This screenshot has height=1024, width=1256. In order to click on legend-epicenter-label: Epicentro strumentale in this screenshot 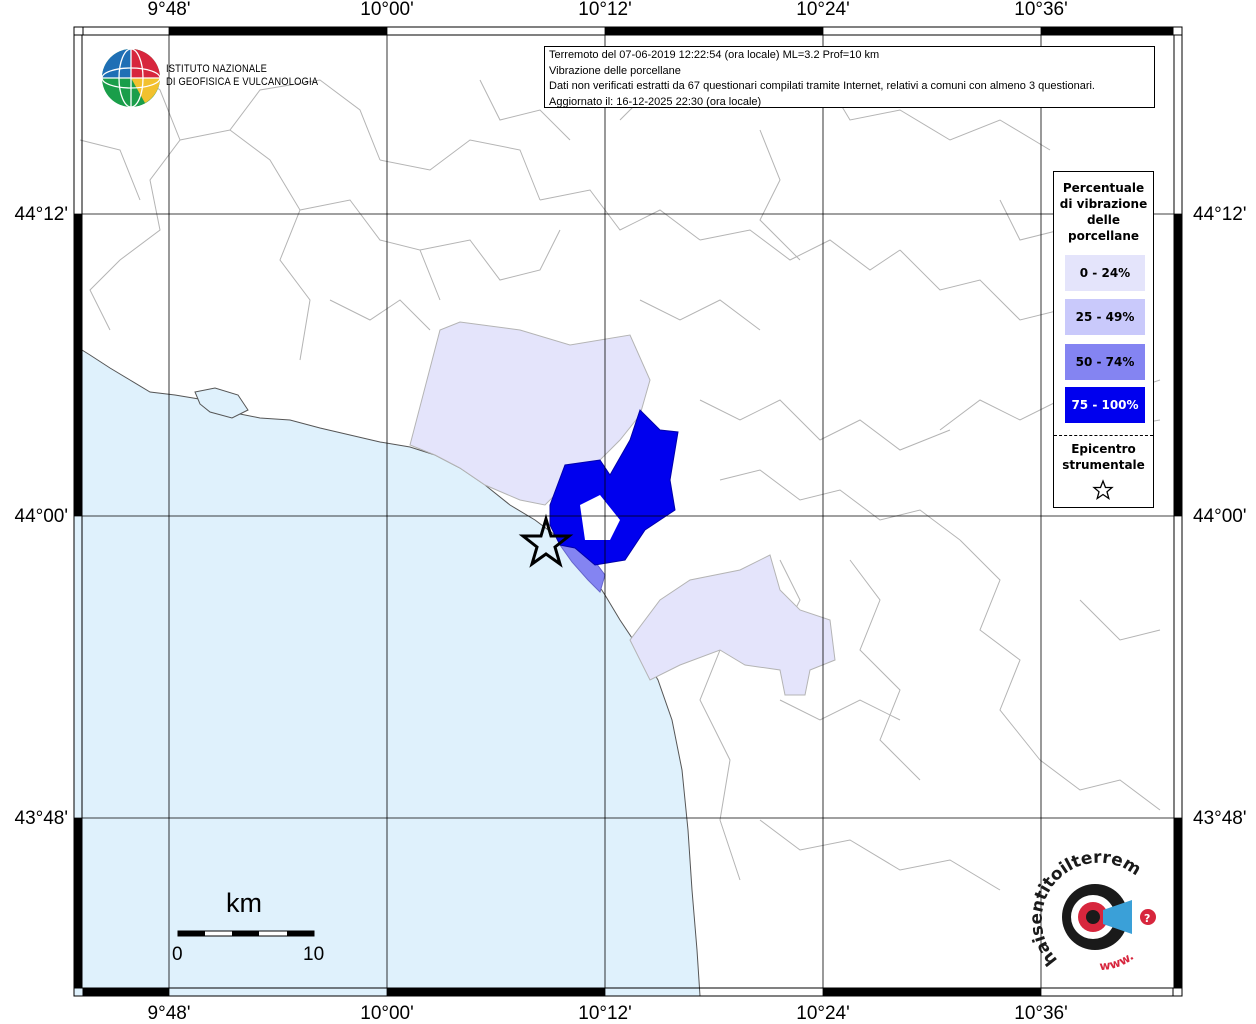, I will do `click(1103, 457)`.